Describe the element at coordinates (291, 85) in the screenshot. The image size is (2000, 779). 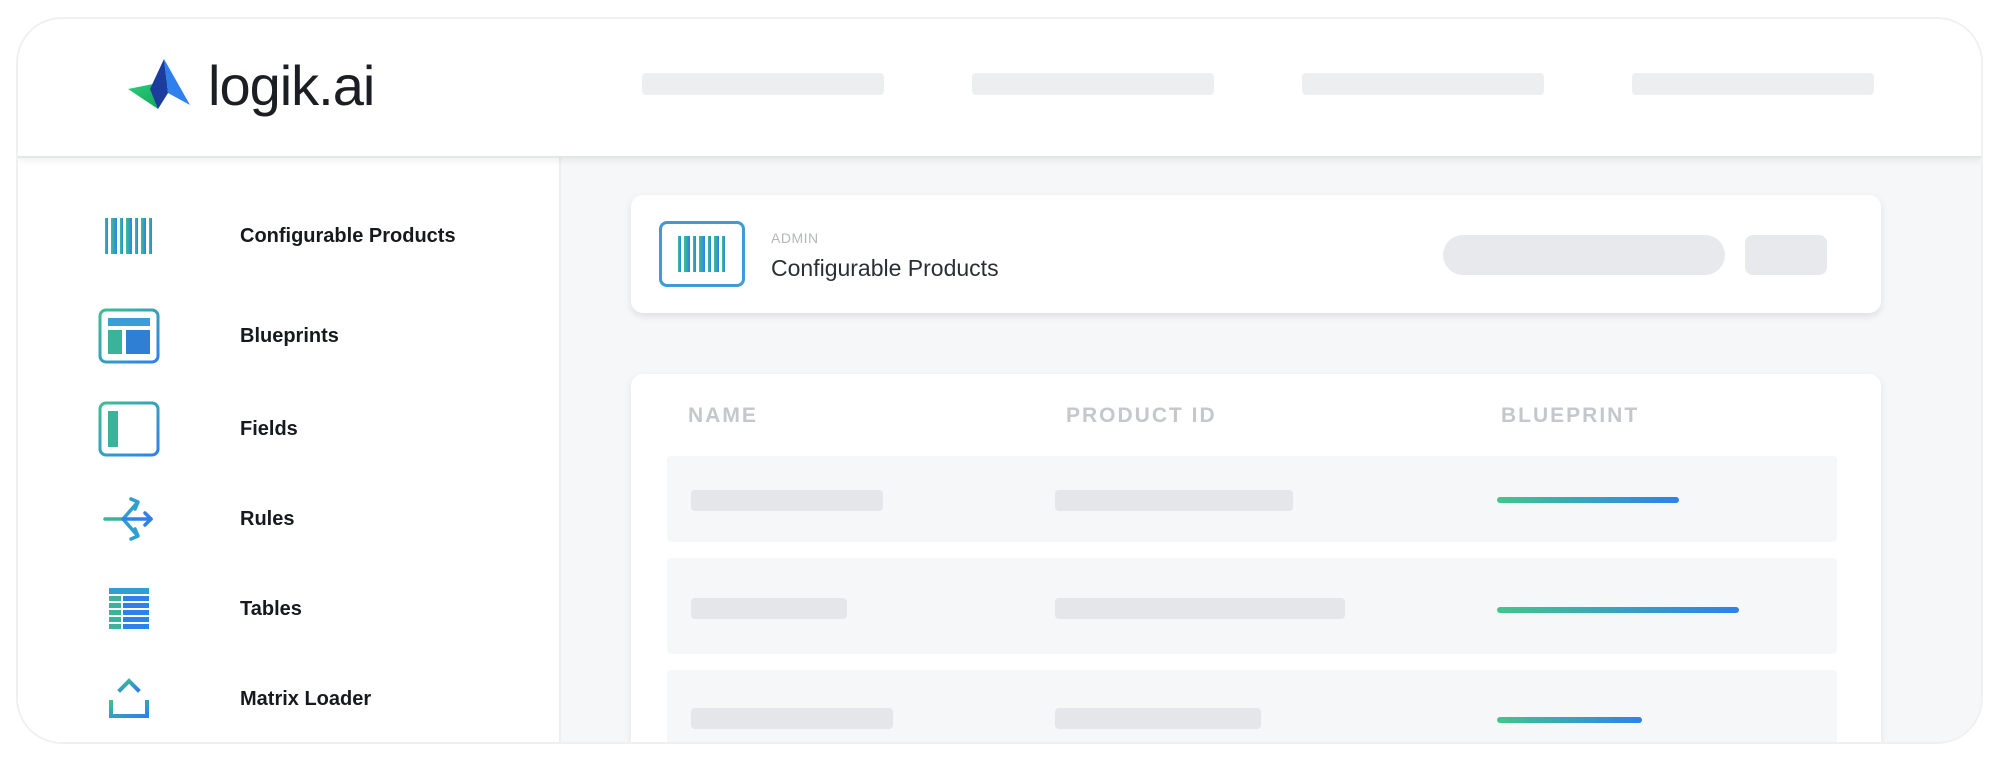
I see `brand-name: logik.ai` at that location.